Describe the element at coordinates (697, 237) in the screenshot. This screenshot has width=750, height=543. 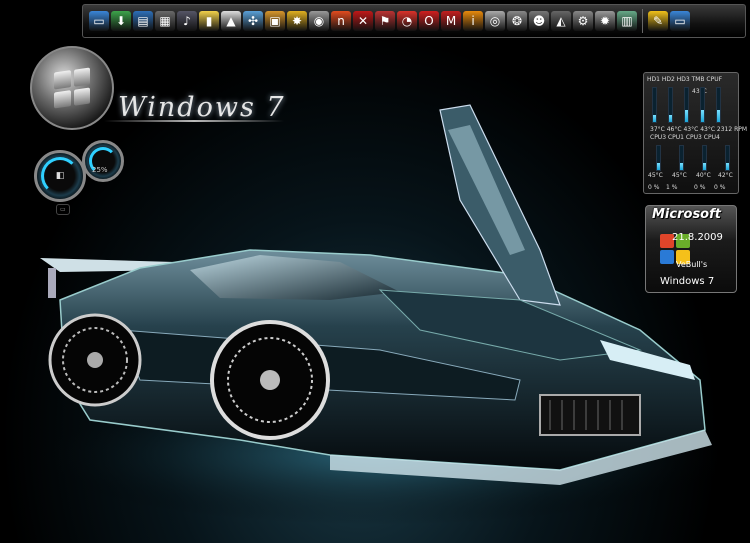
I see `ms-gadget-date: 21.8.2009` at that location.